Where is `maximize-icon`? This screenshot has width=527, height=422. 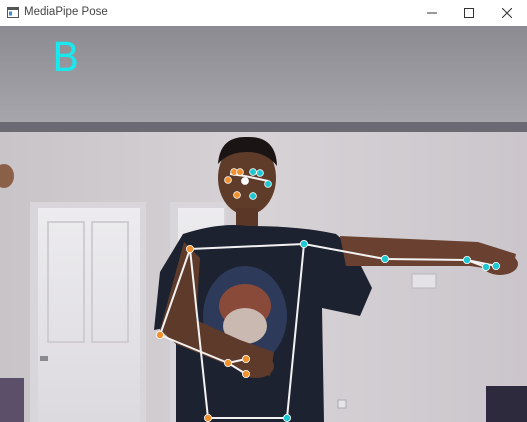 maximize-icon is located at coordinates (469, 13).